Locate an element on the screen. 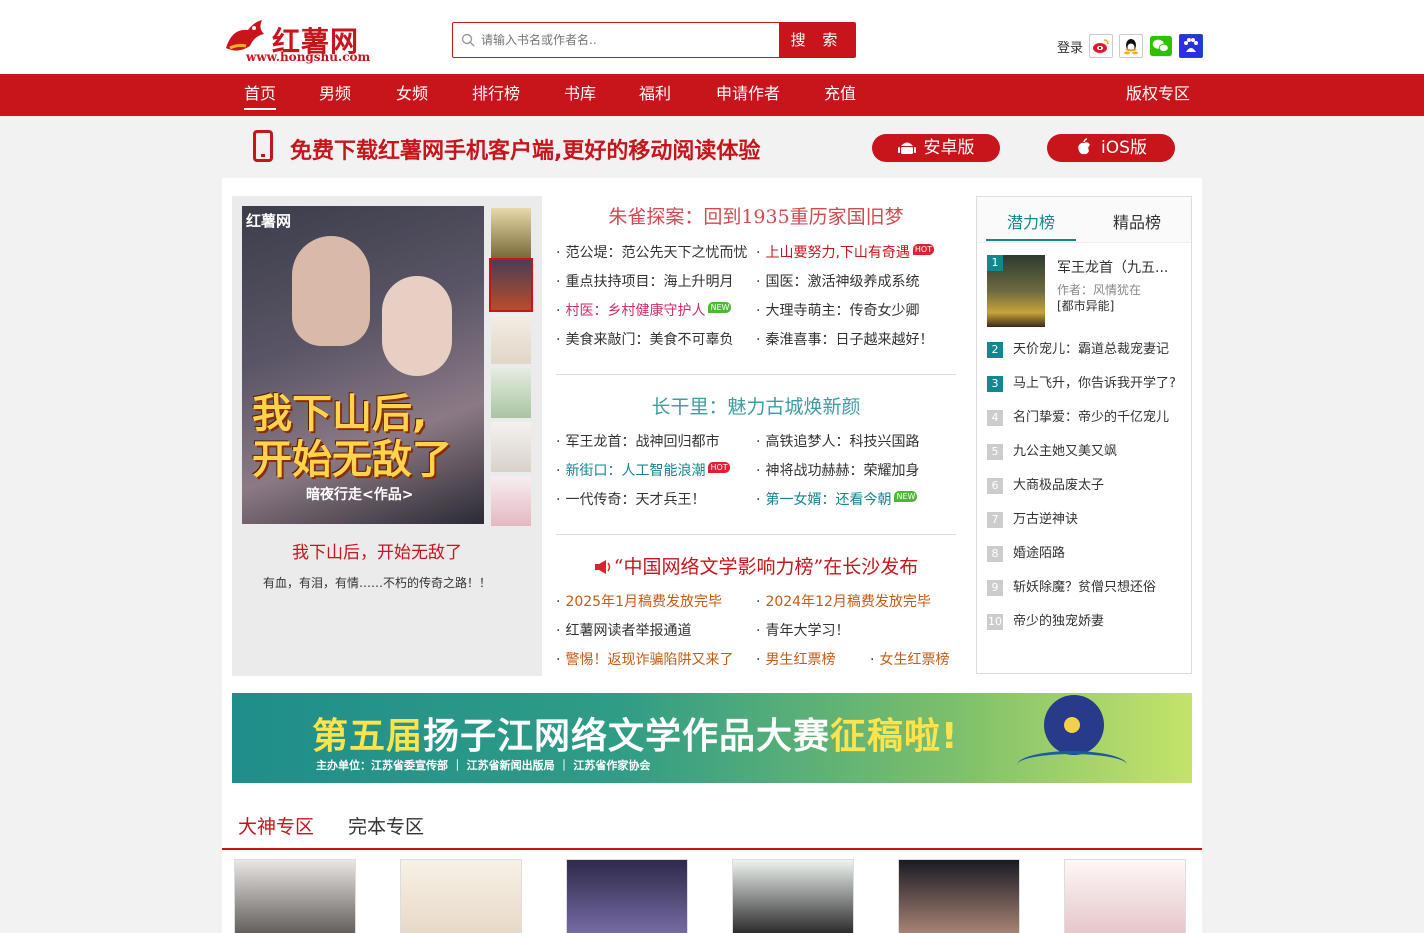 The height and width of the screenshot is (933, 1424). ranking-row: 4 名门挚爱：帝少的千亿宠儿 is located at coordinates (1078, 416).